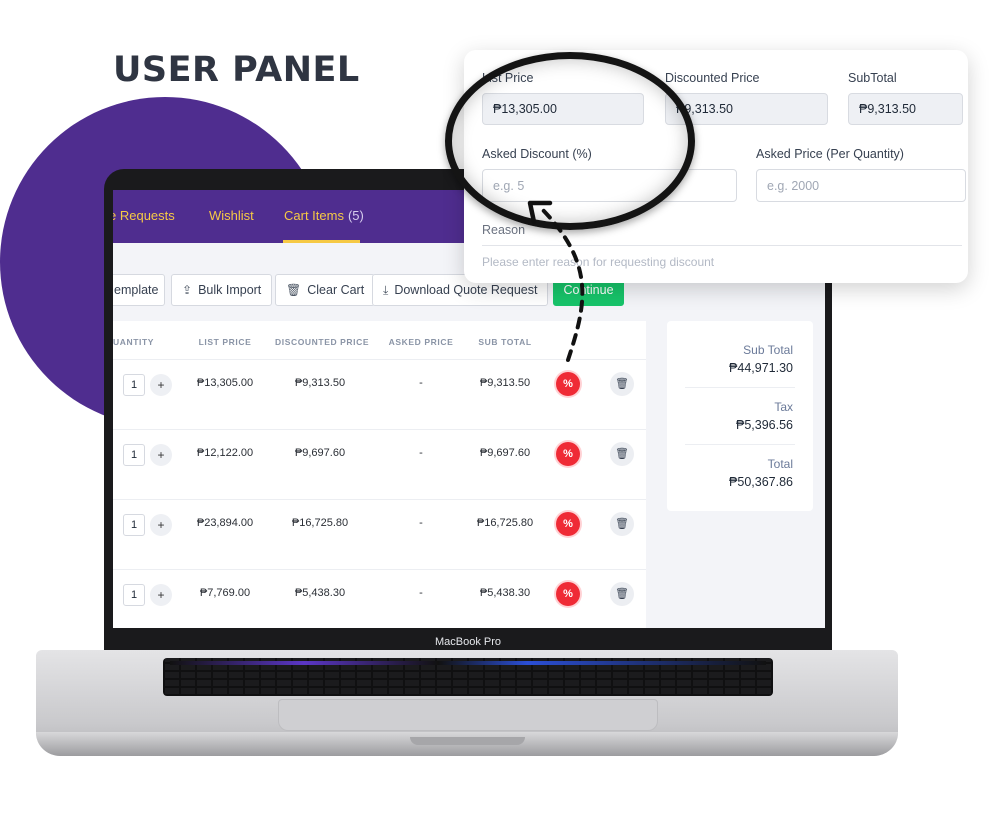  I want to click on list-price-cell: ₱12,122.00, so click(225, 453).